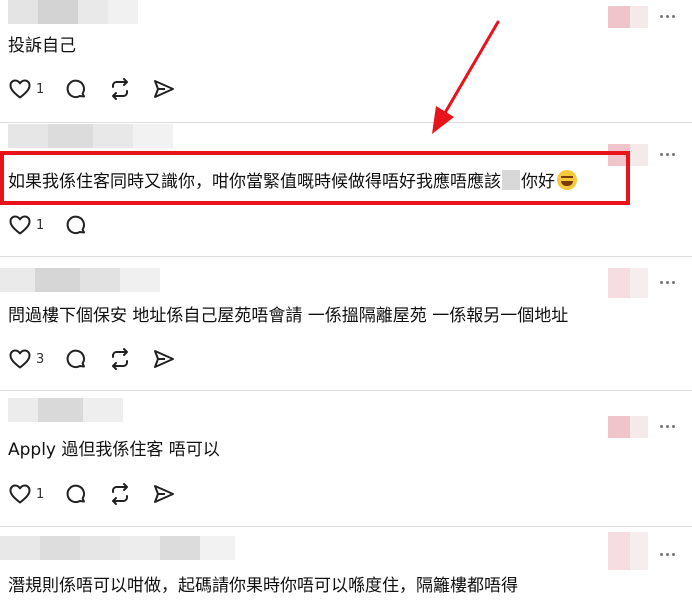 The width and height of the screenshot is (692, 614). I want to click on post-text: 投訴自己, so click(42, 46).